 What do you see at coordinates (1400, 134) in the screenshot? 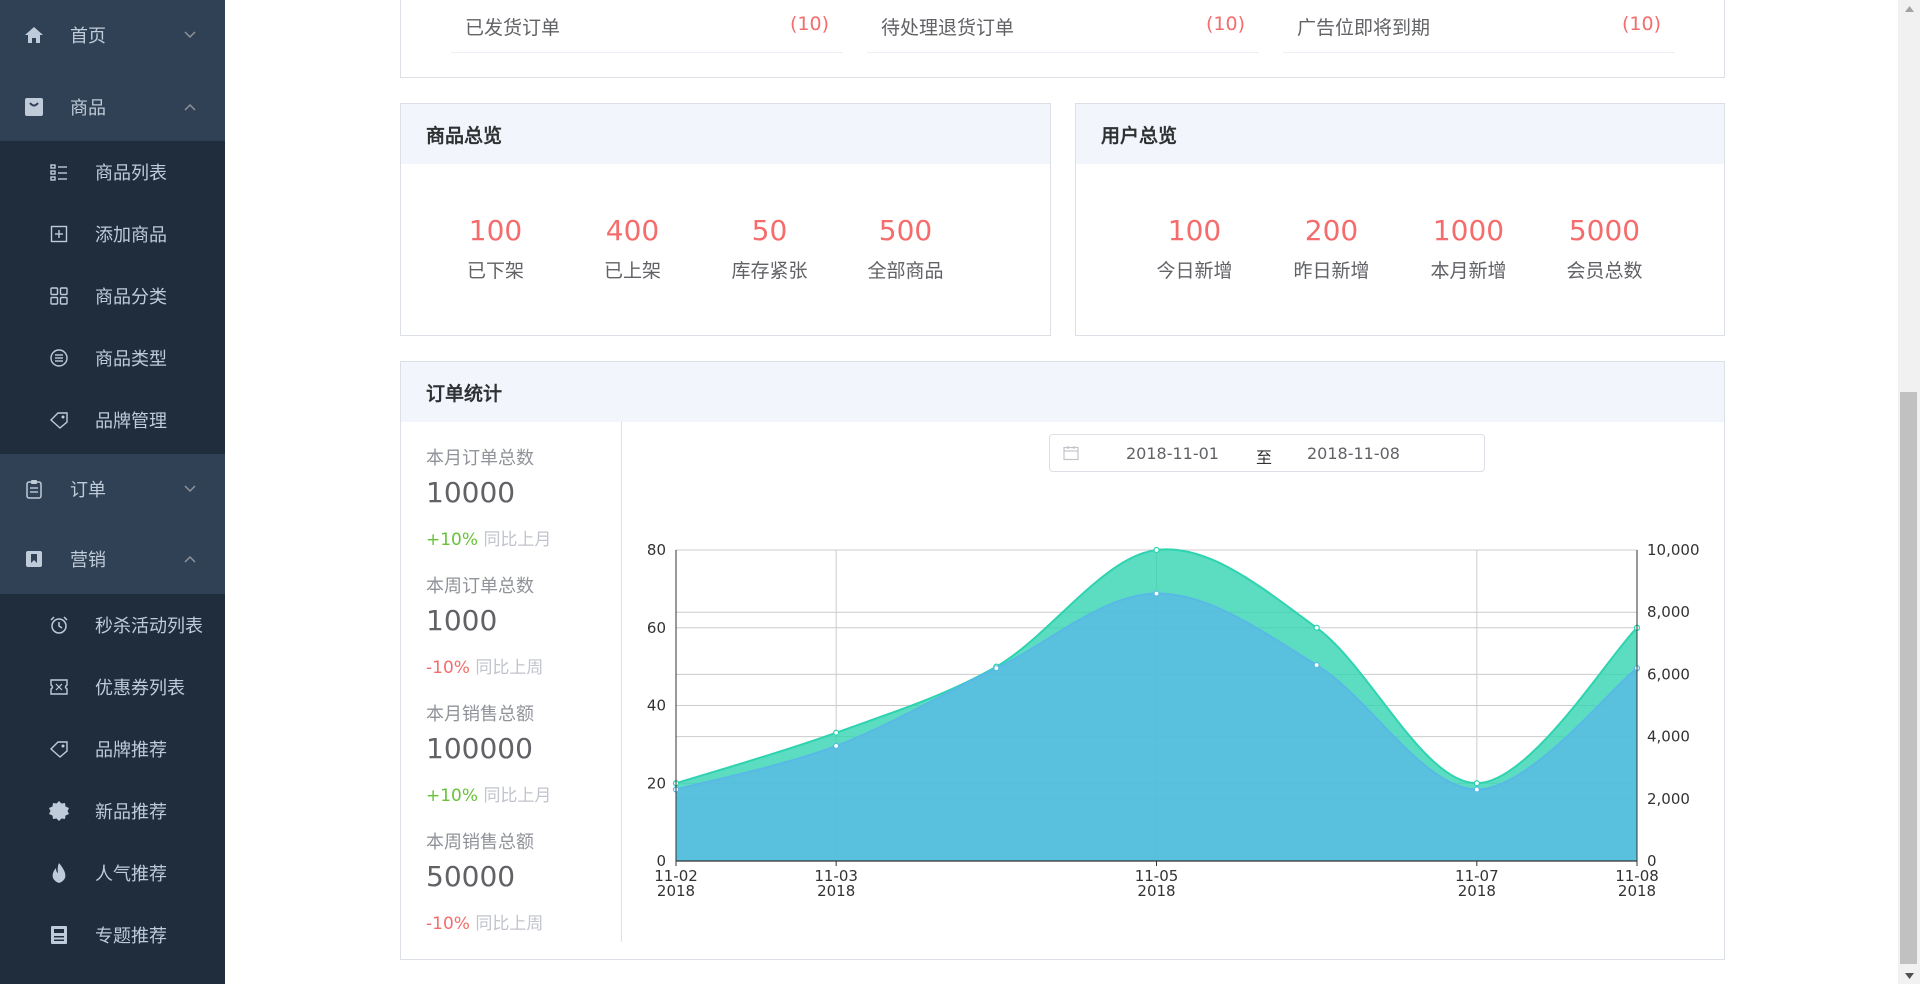
I see `user-overview-title: 用户总览` at bounding box center [1400, 134].